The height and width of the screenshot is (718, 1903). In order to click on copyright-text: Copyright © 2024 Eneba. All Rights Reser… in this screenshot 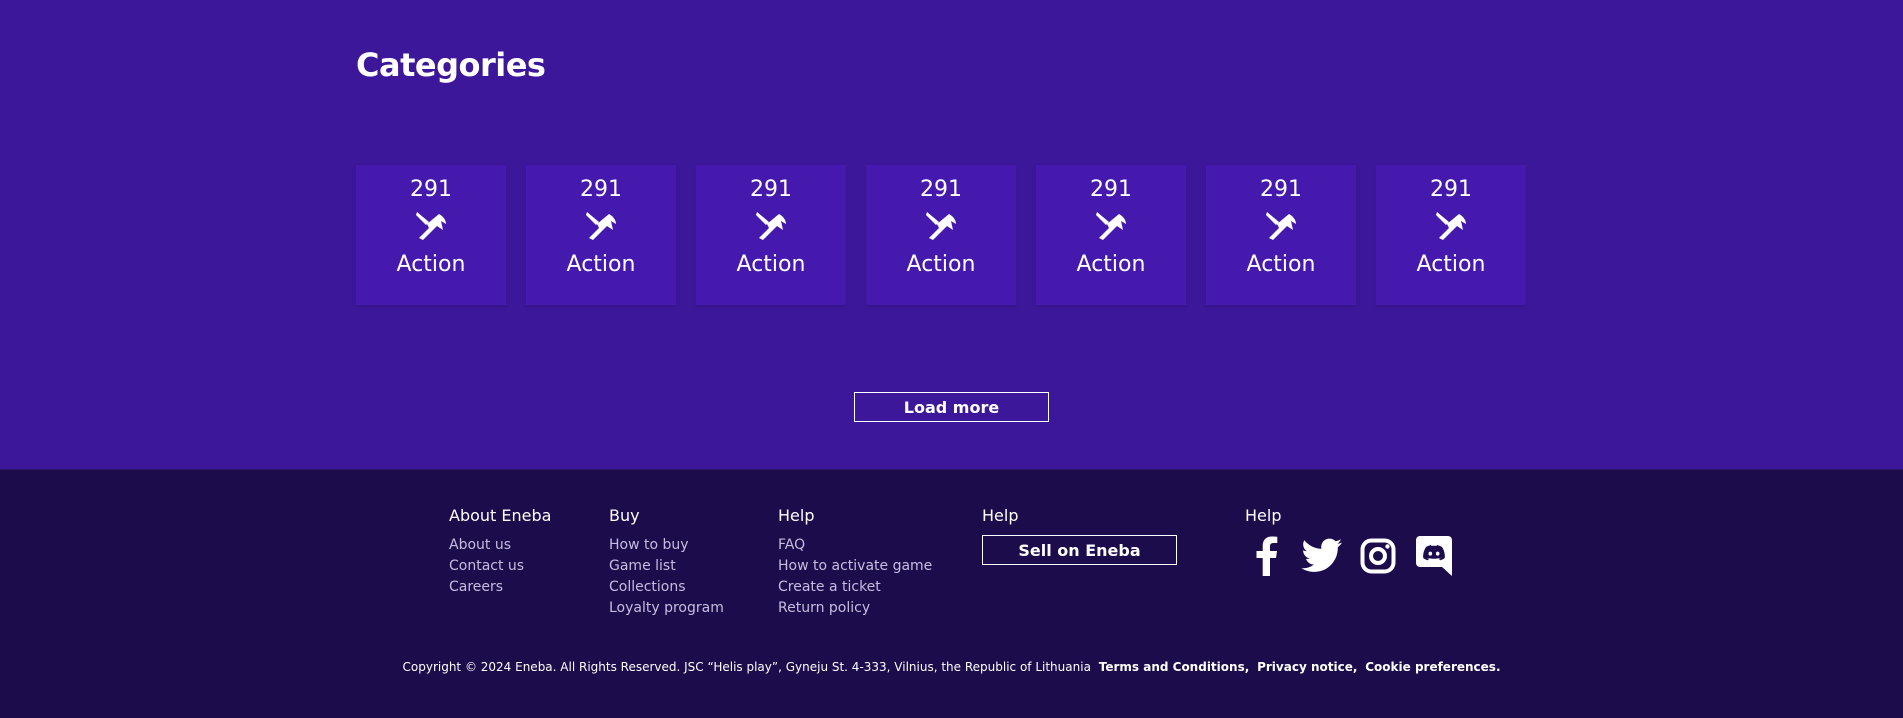, I will do `click(746, 667)`.